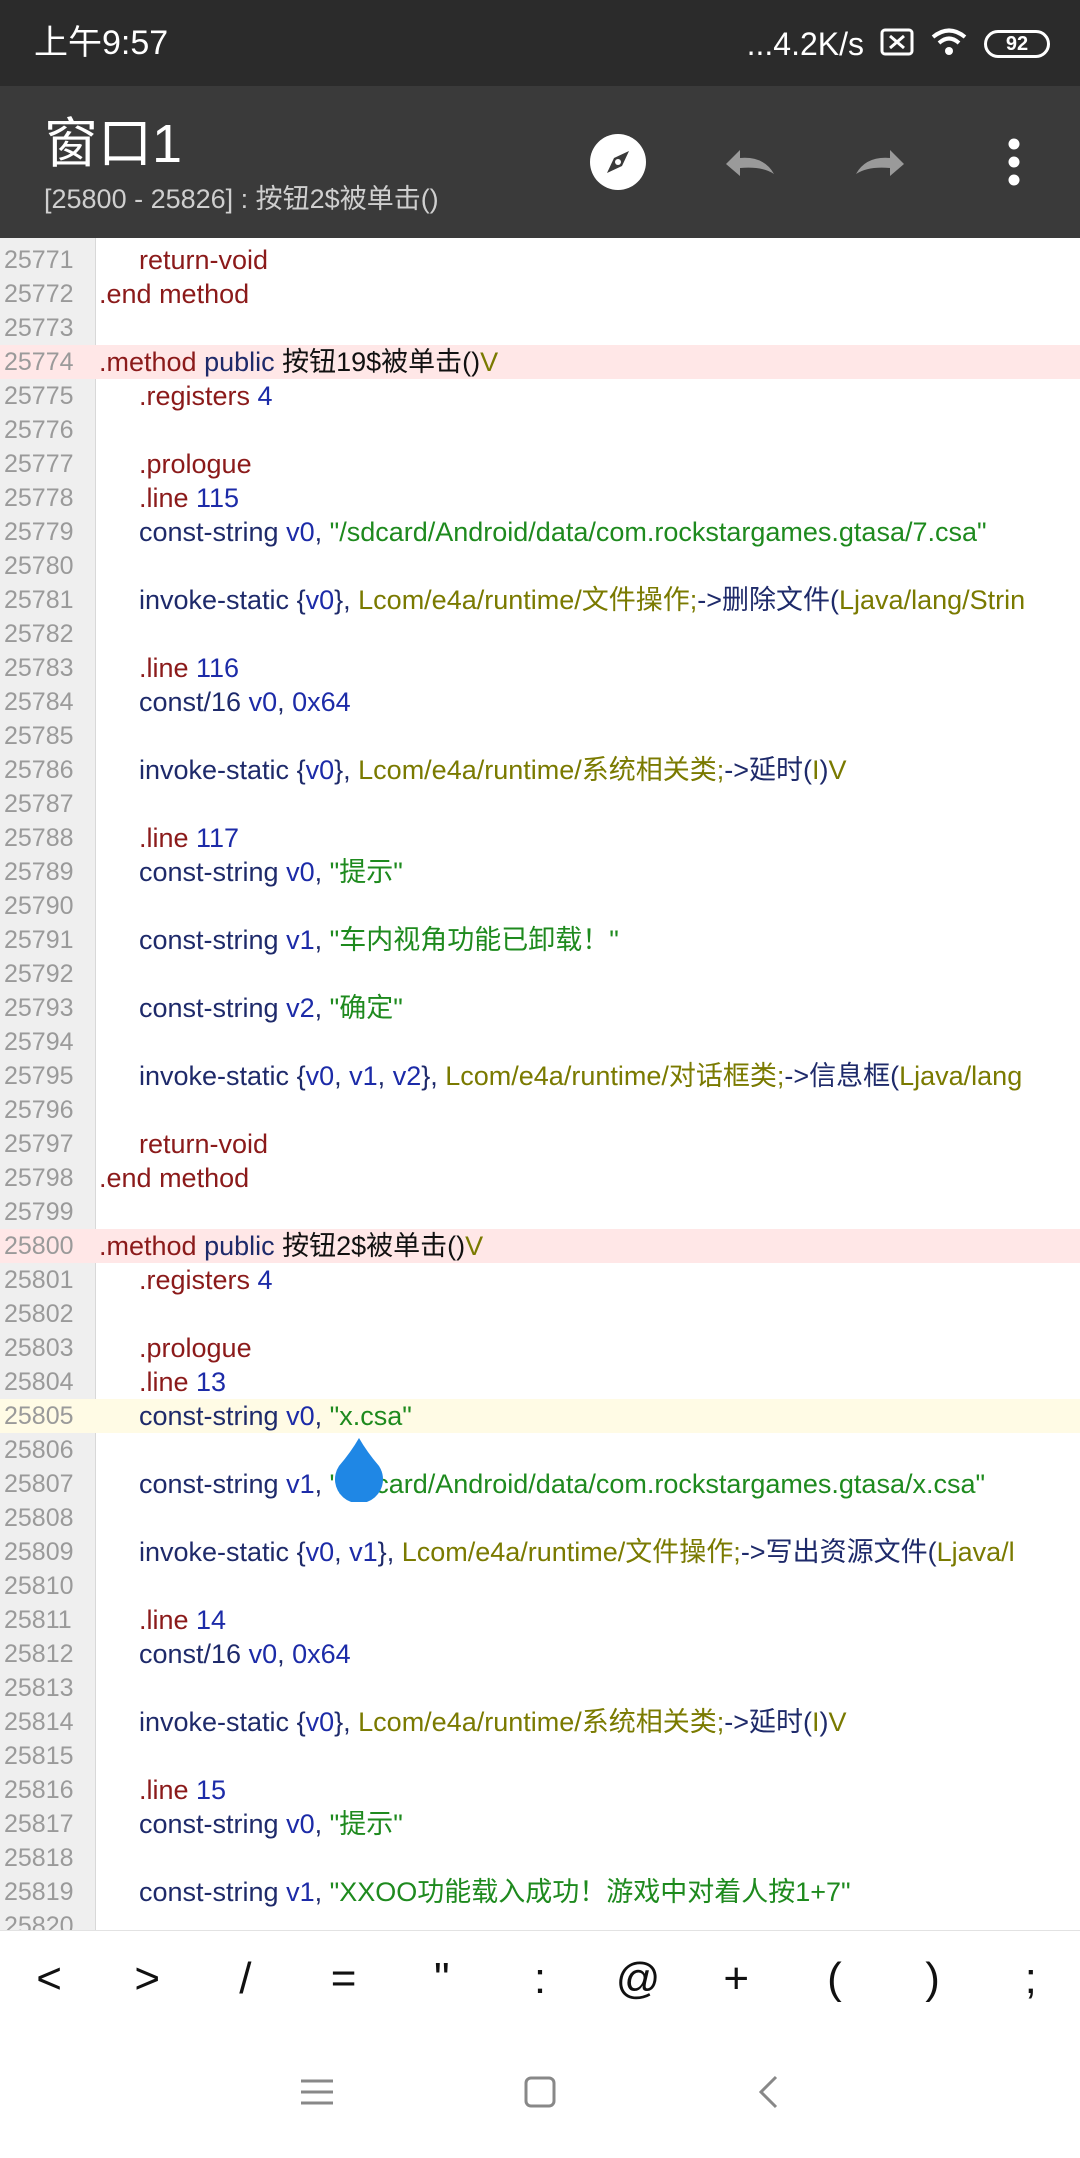  I want to click on line-number: 25784, so click(39, 702).